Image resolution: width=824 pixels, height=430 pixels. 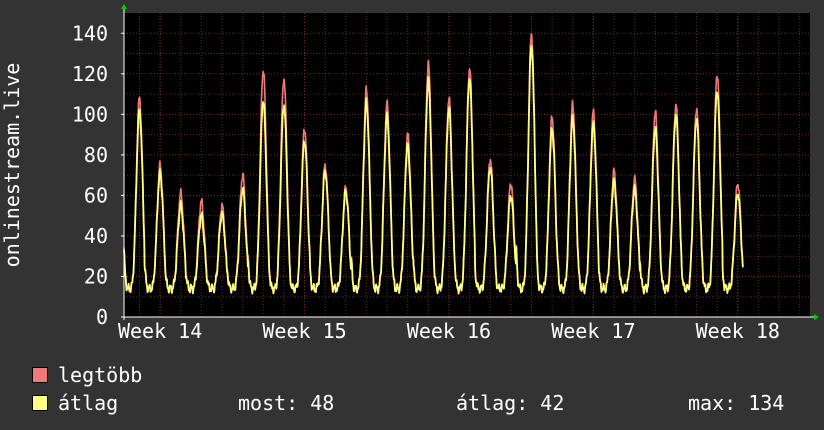 I want to click on legend-swatch-legtobb, so click(x=40, y=375).